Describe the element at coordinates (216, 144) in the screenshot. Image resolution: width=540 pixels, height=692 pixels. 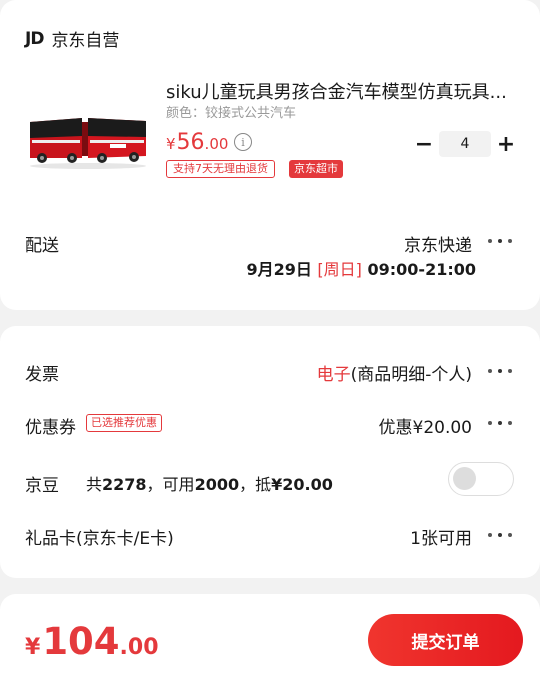
I see `price-decimal: .00` at that location.